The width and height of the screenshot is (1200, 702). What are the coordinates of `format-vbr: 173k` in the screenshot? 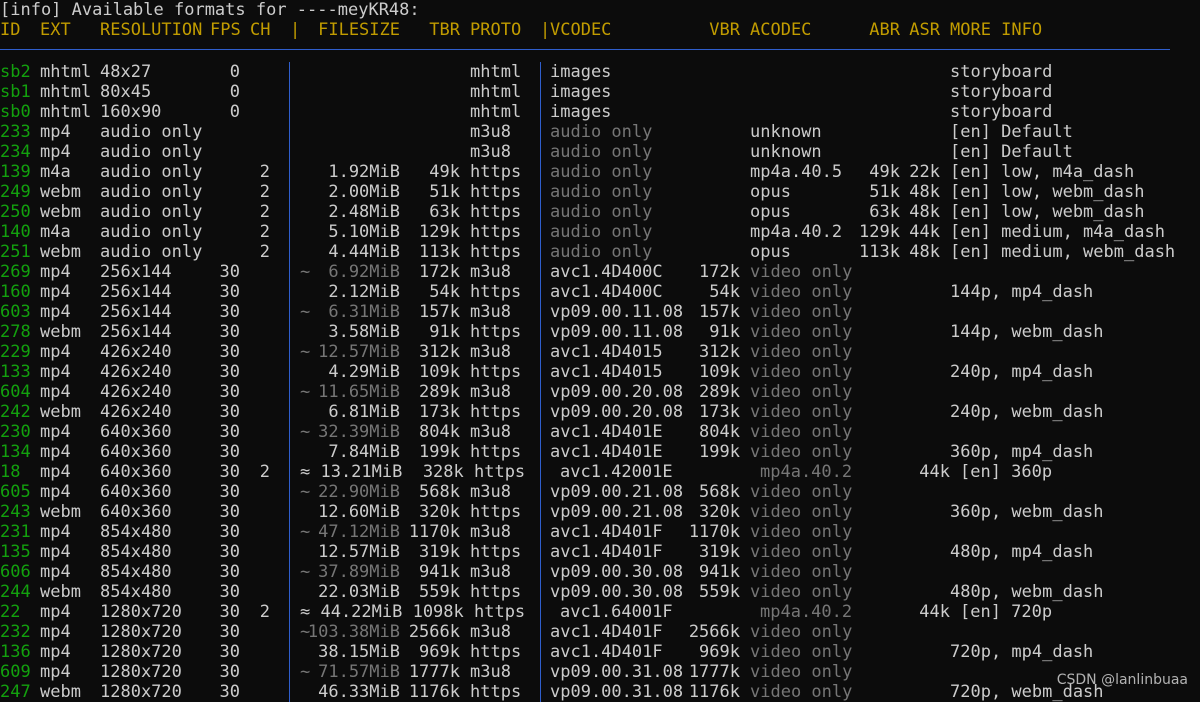 It's located at (719, 412).